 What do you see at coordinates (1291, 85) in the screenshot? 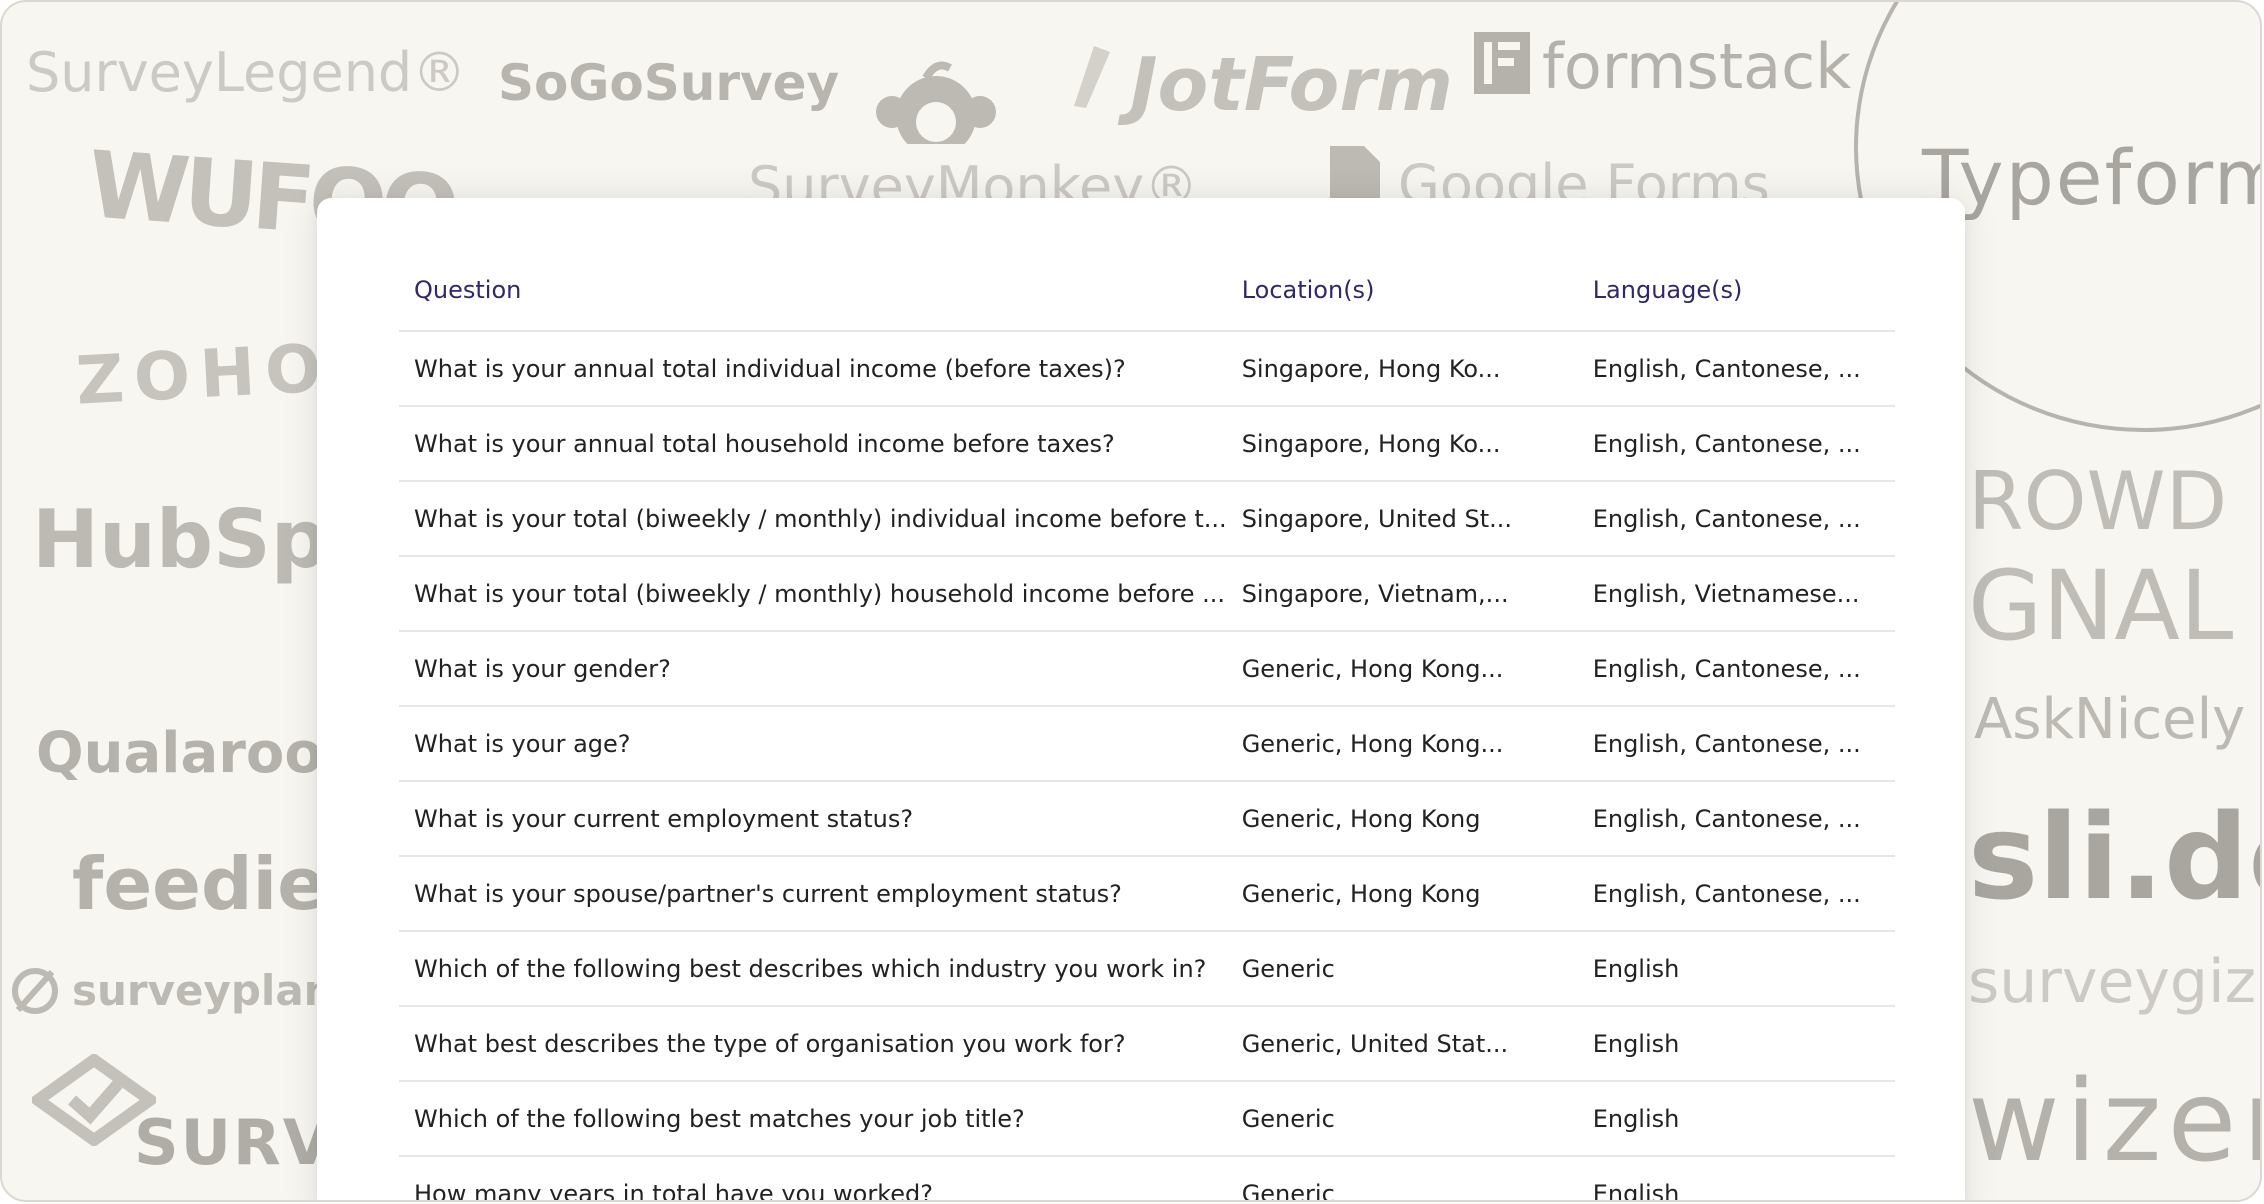
I see `jotform-logo: JotForm` at bounding box center [1291, 85].